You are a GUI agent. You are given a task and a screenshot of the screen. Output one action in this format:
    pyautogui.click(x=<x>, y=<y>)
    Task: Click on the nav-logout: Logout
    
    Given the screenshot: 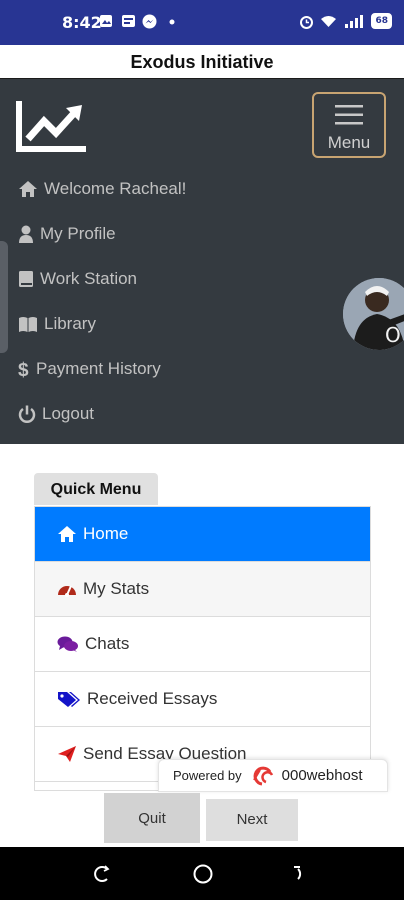 What is the action you would take?
    pyautogui.click(x=56, y=414)
    